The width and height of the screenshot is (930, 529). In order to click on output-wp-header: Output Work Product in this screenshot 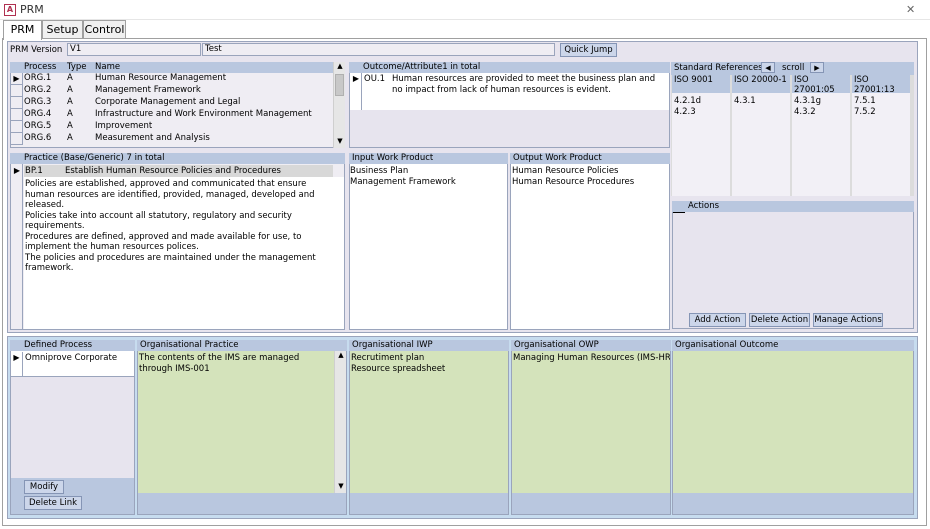, I will do `click(590, 158)`.